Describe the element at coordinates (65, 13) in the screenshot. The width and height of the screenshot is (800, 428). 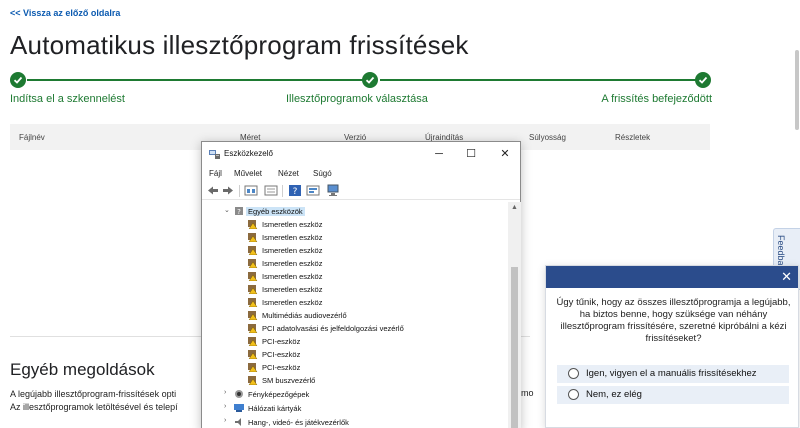
I see `back-link: << Vissza az előző oldalra` at that location.